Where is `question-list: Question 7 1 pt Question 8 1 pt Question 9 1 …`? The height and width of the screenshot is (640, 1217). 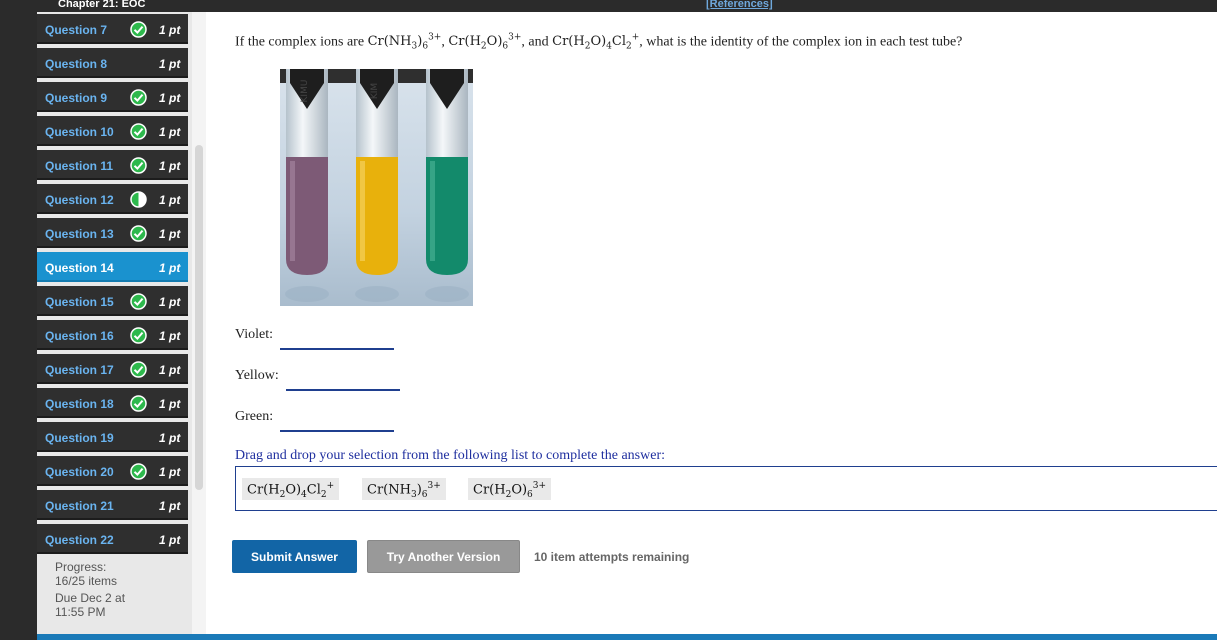
question-list: Question 7 1 pt Question 8 1 pt Question 9 1 … is located at coordinates (112, 286).